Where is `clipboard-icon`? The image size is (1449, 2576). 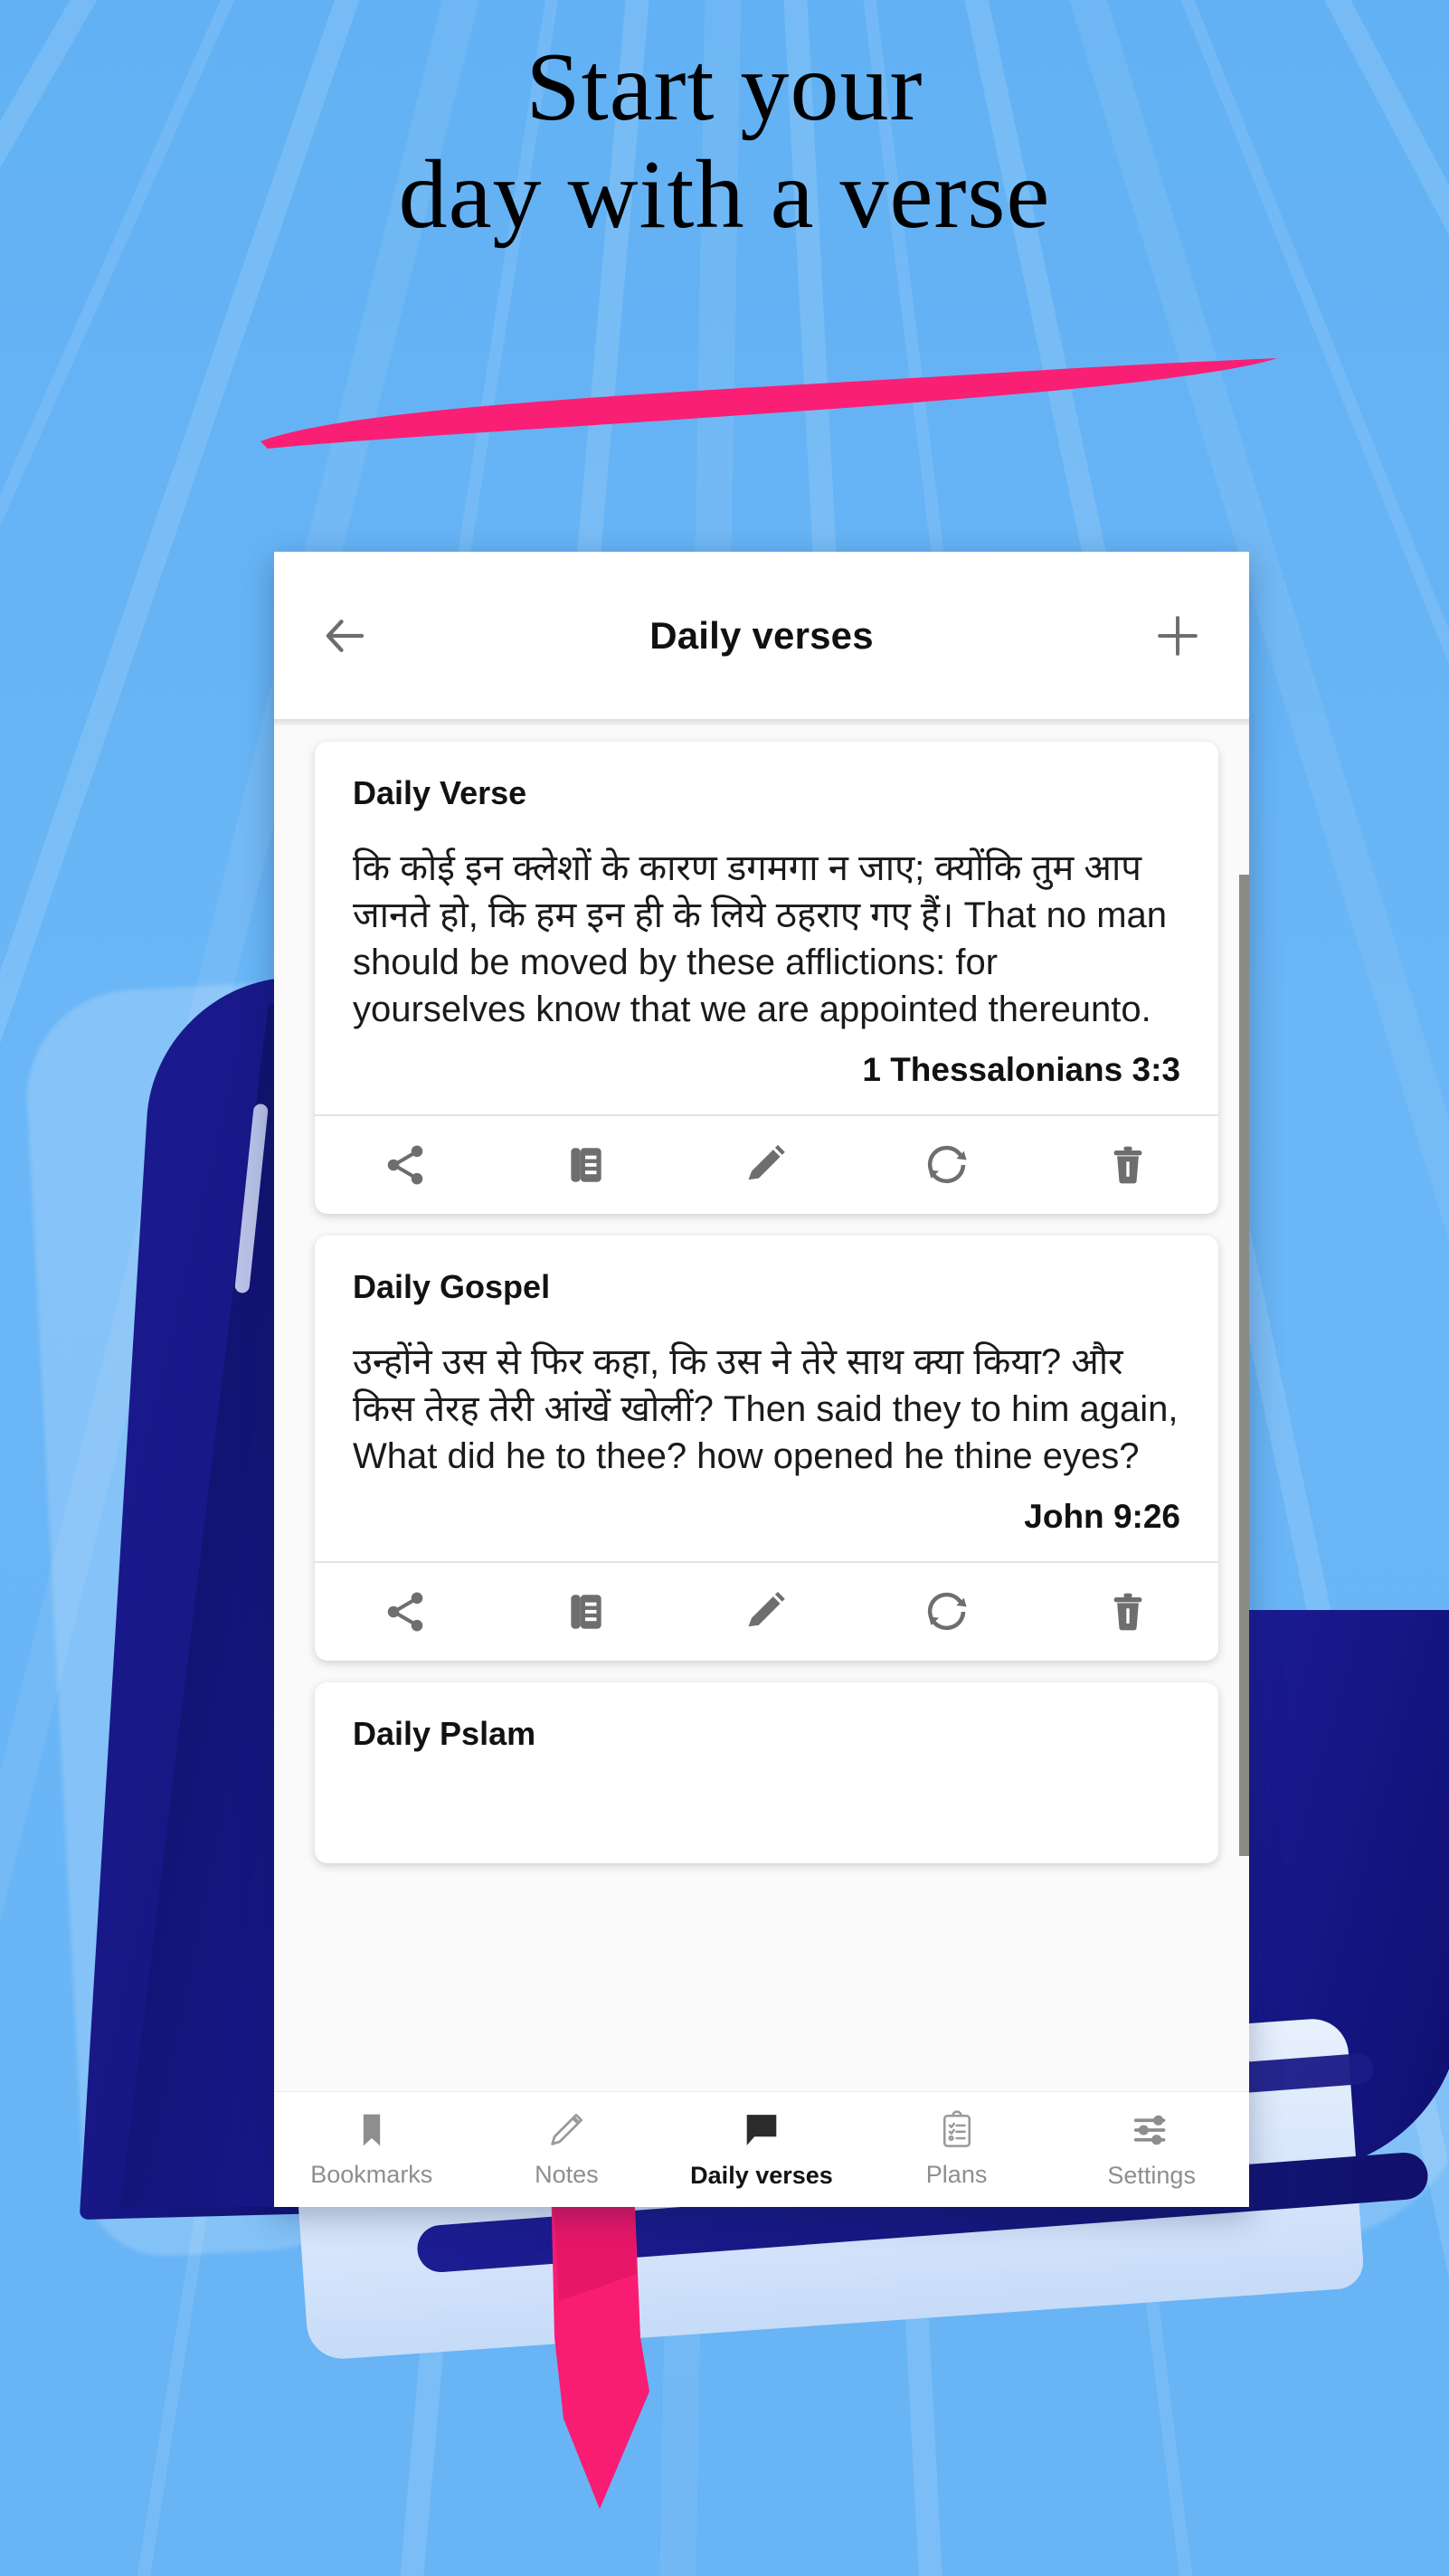 clipboard-icon is located at coordinates (957, 2128).